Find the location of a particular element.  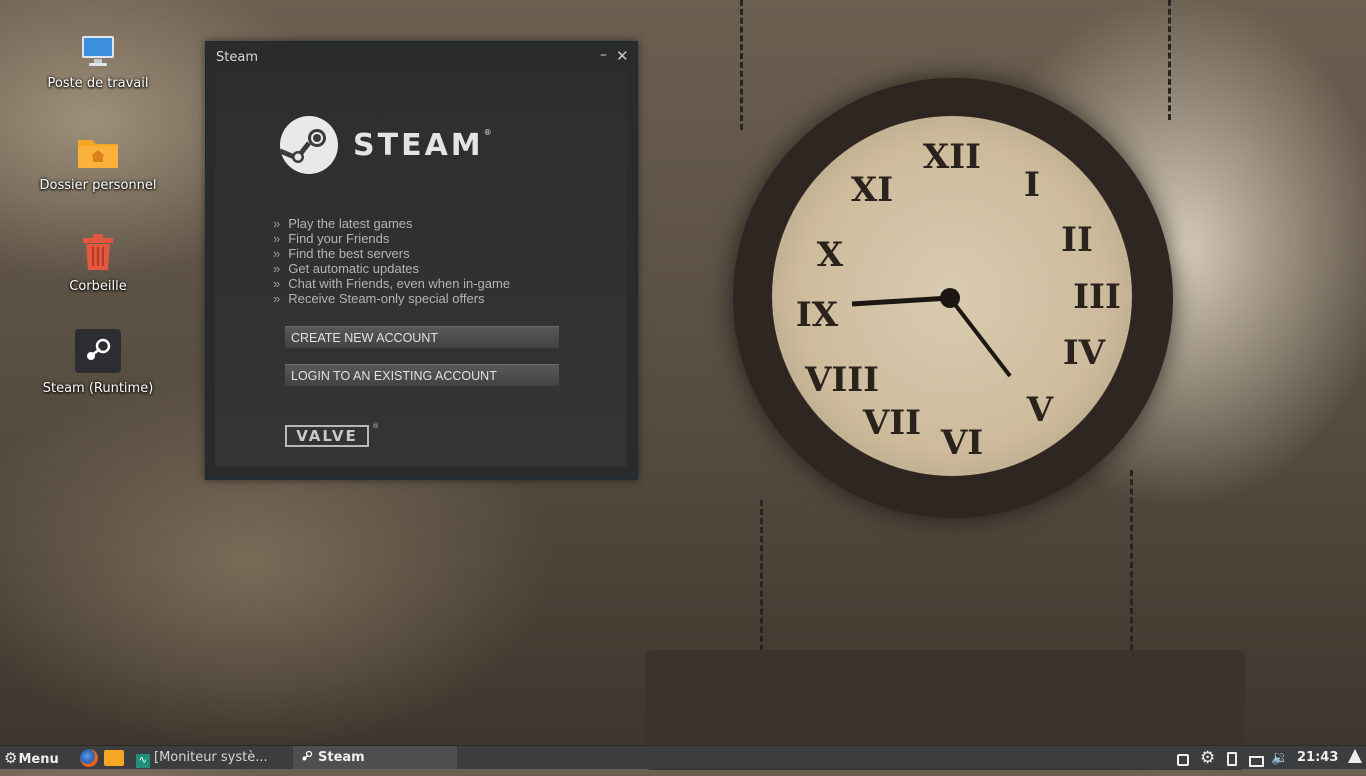

minimize-icon: – is located at coordinates (603, 55).